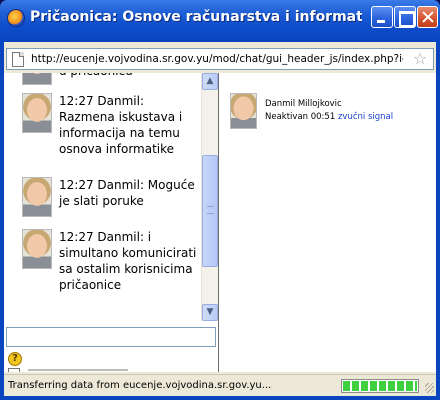  I want to click on message-text: u pričaonicu, so click(129, 79).